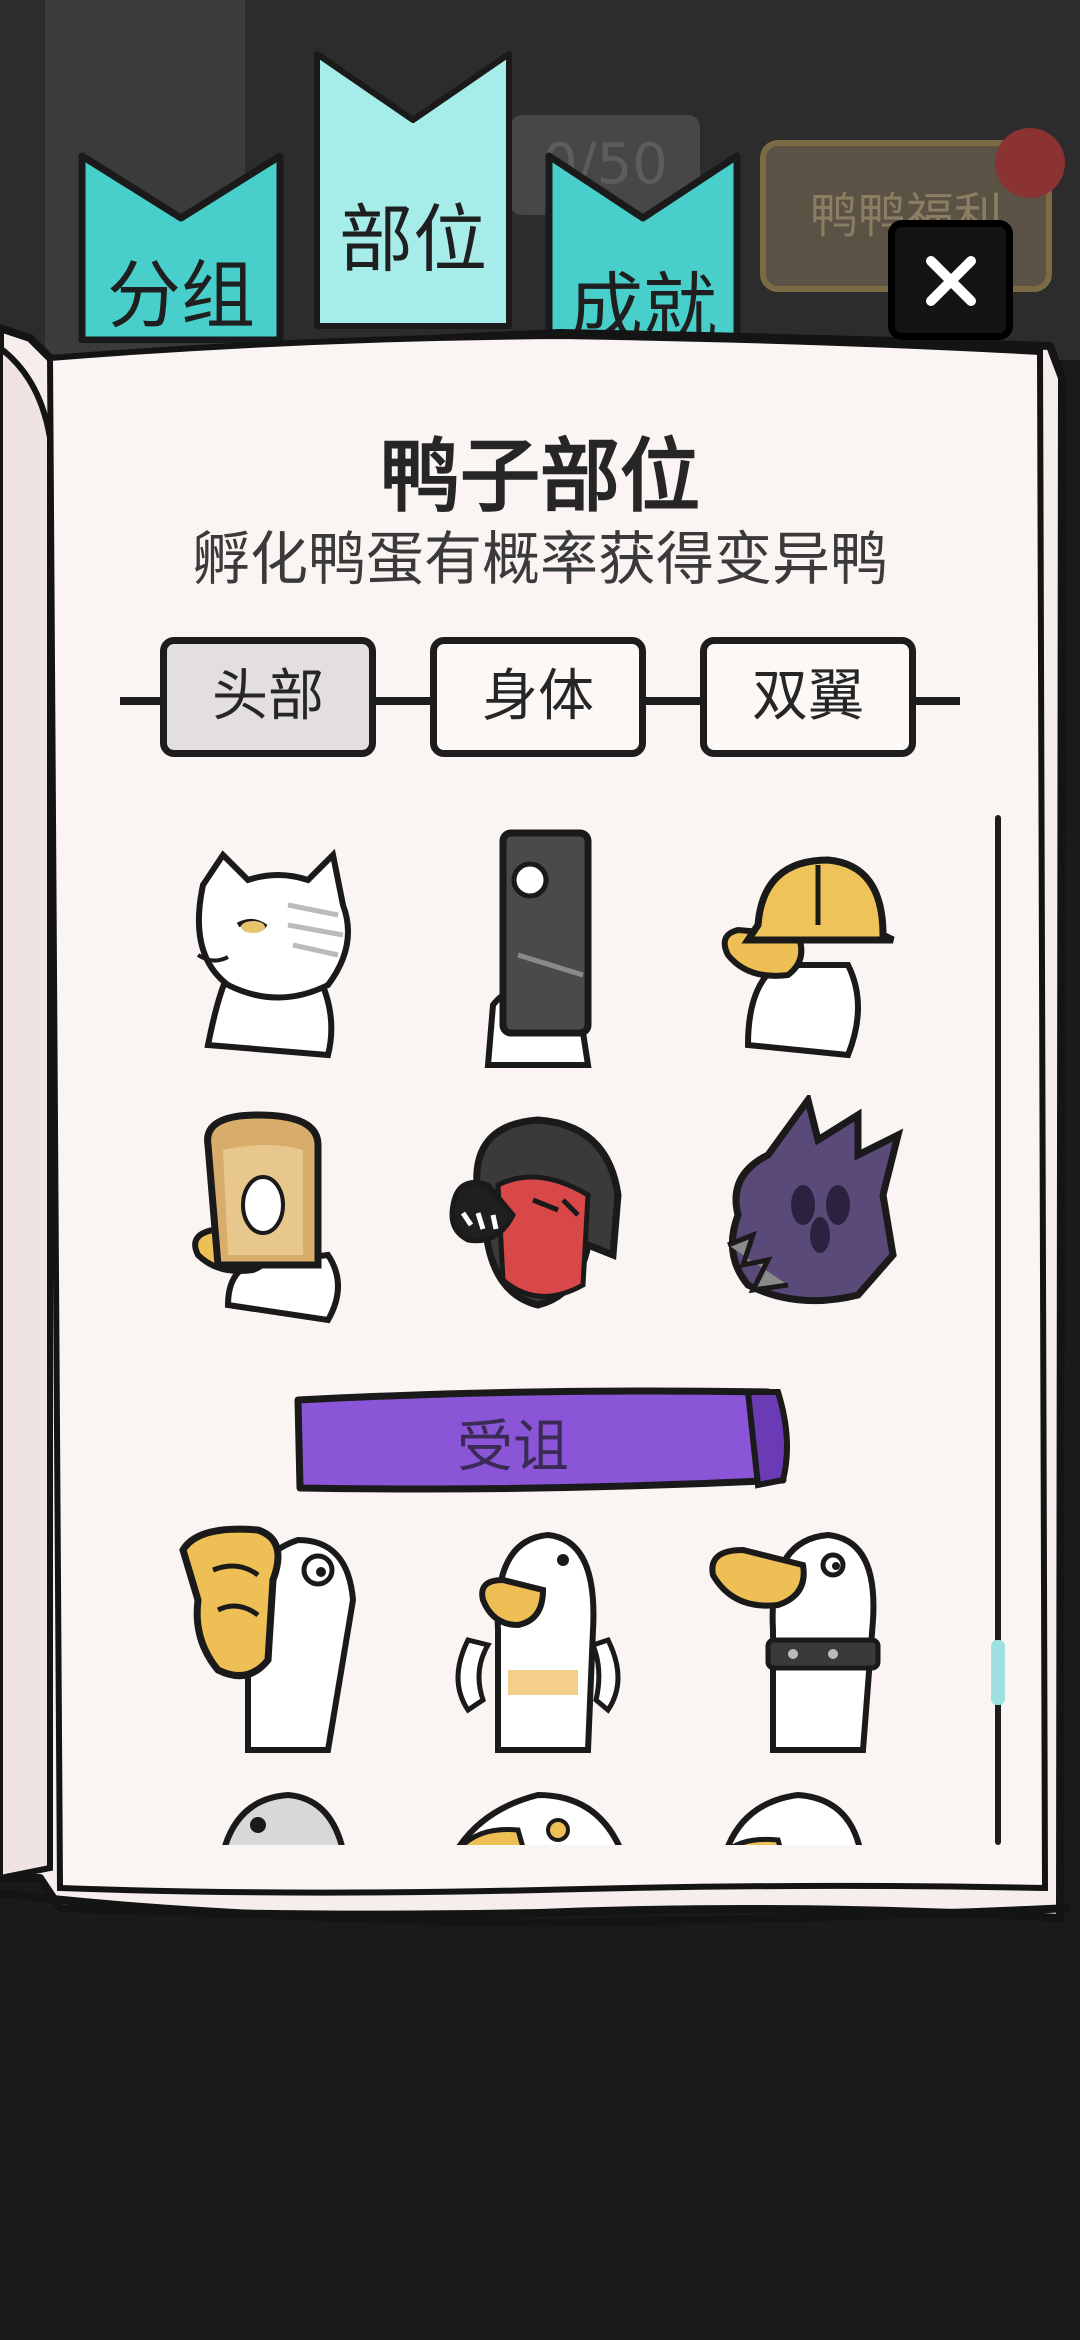  I want to click on white-duck-icon, so click(538, 1642).